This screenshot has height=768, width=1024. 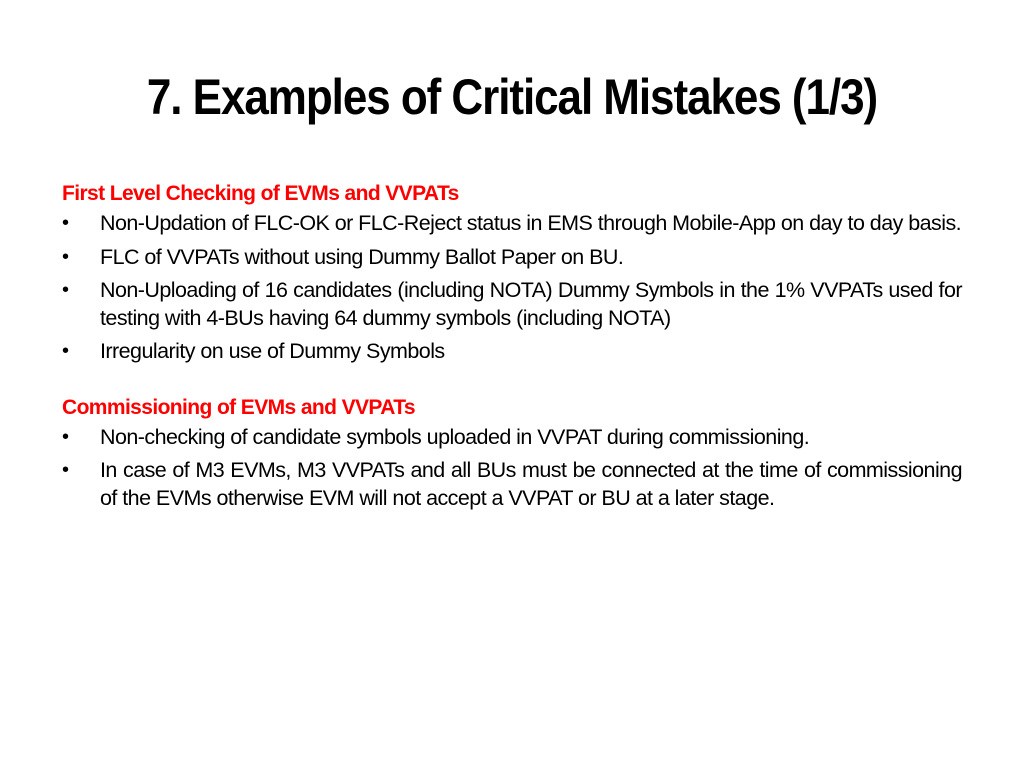 What do you see at coordinates (272, 351) in the screenshot?
I see `bullet-text: Irregularity on use of Dummy Symbols` at bounding box center [272, 351].